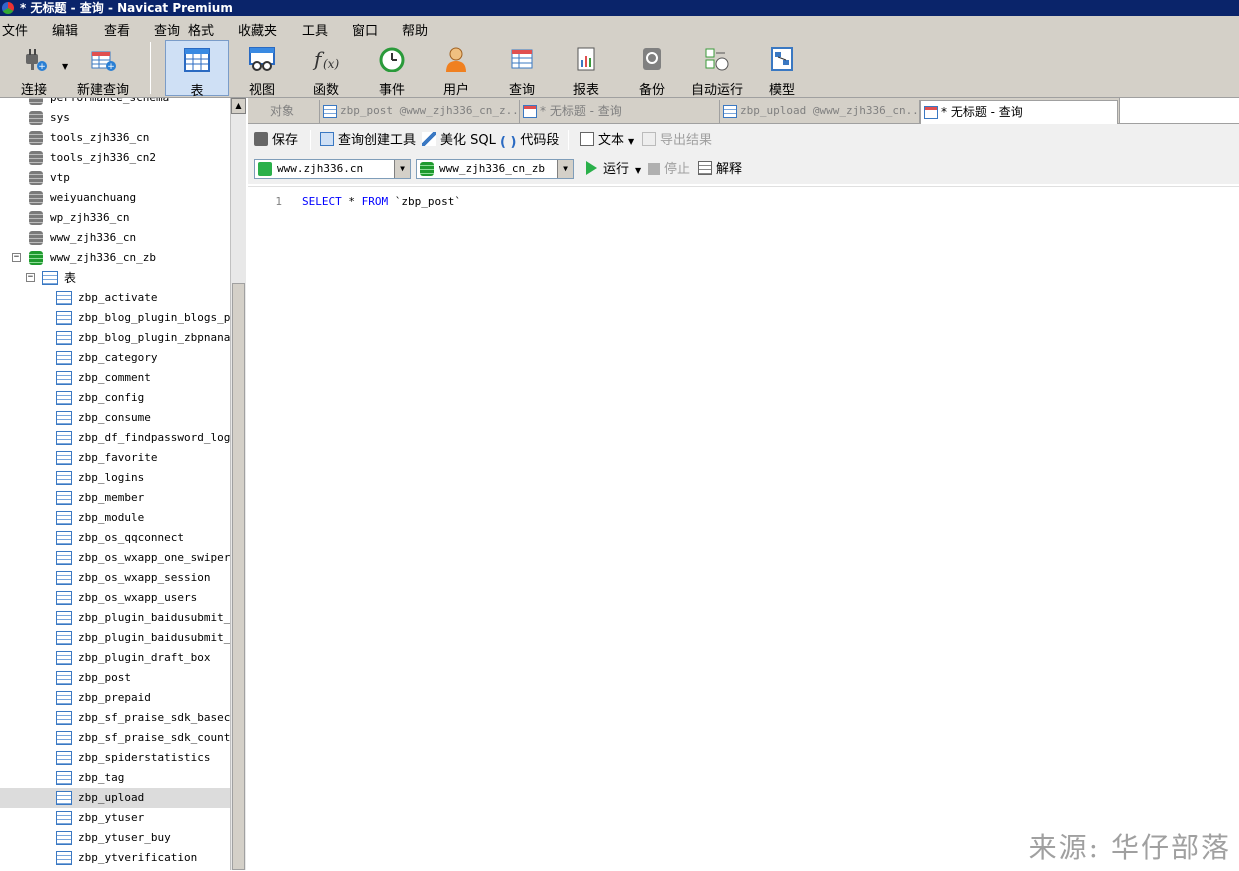 The image size is (1239, 871). What do you see at coordinates (197, 69) in the screenshot?
I see `table-button: 表` at bounding box center [197, 69].